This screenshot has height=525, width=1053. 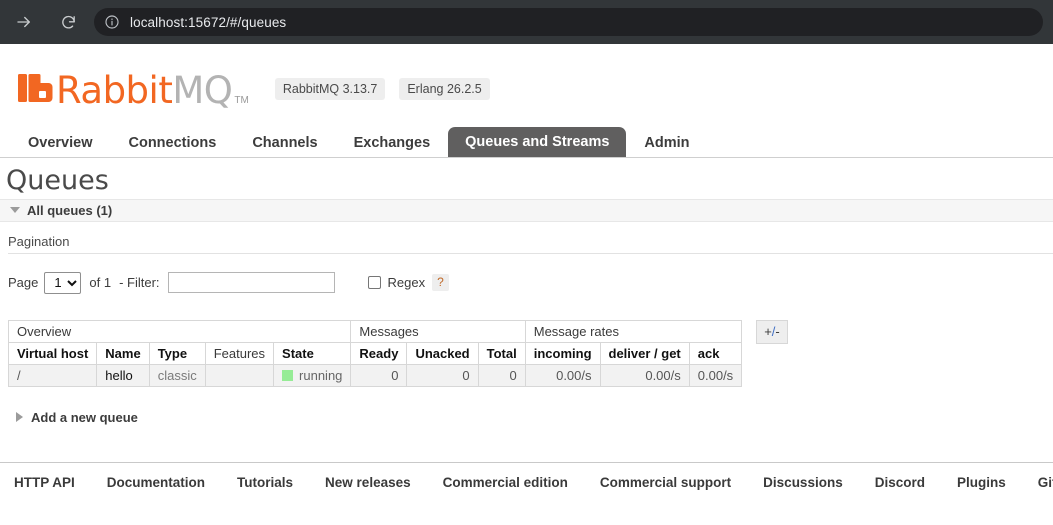 I want to click on cell-type: classic, so click(x=177, y=375).